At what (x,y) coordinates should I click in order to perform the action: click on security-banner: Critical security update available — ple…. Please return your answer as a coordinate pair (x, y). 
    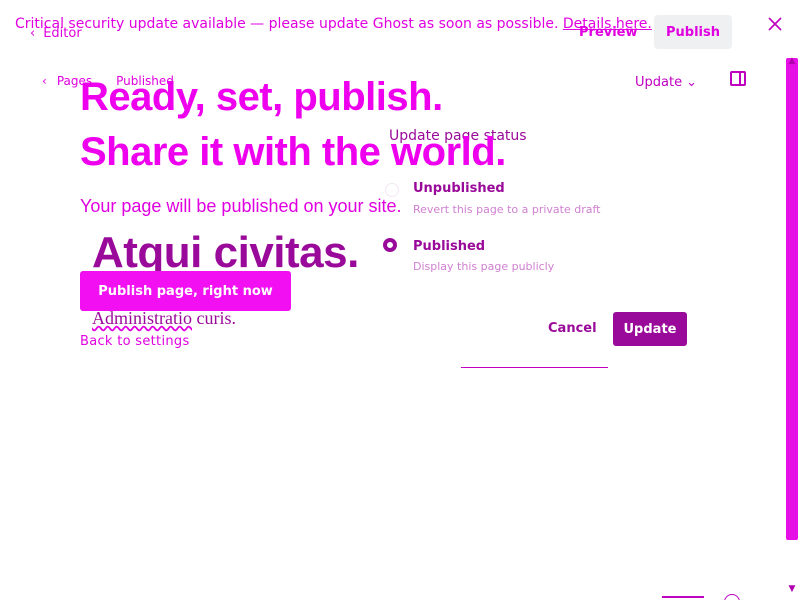
    Looking at the image, I should click on (333, 24).